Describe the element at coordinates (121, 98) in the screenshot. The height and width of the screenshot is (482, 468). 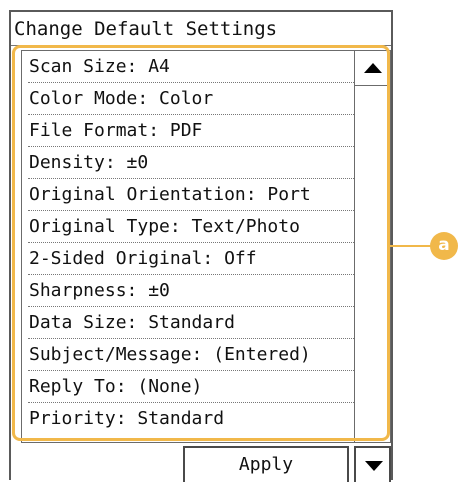
I see `setting-label: Color Mode: Color` at that location.